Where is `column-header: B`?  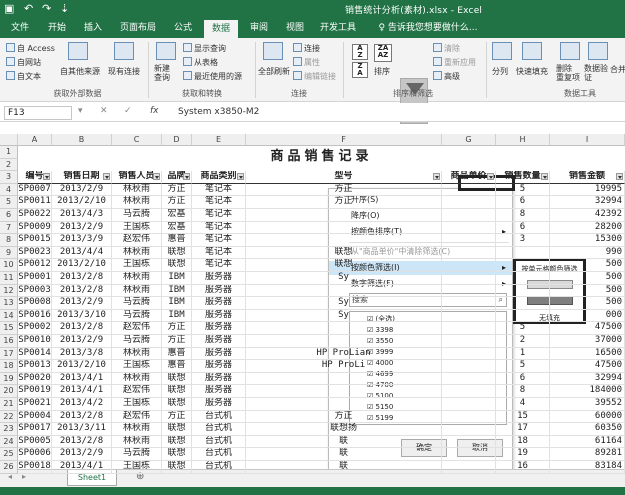
column-header: B is located at coordinates (82, 140).